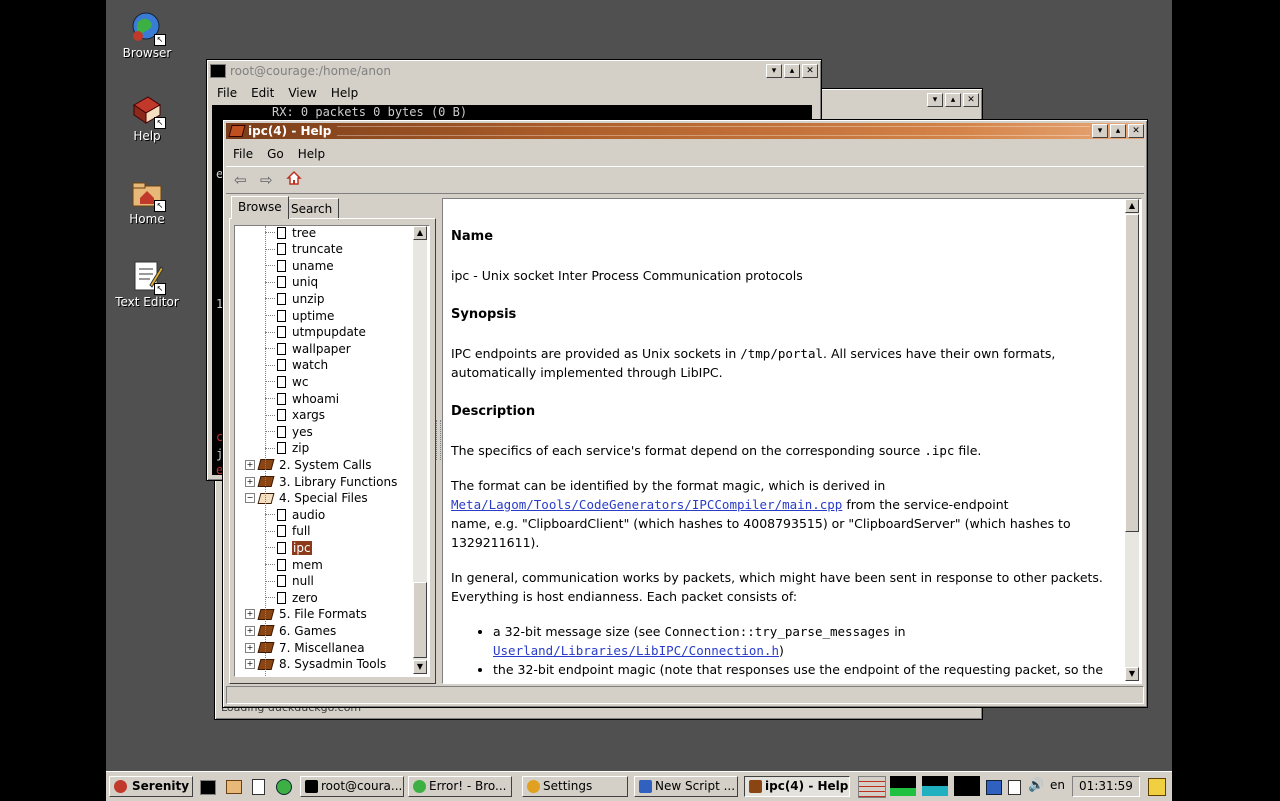 Image resolution: width=1280 pixels, height=801 pixels. What do you see at coordinates (994, 787) in the screenshot?
I see `network-icon` at bounding box center [994, 787].